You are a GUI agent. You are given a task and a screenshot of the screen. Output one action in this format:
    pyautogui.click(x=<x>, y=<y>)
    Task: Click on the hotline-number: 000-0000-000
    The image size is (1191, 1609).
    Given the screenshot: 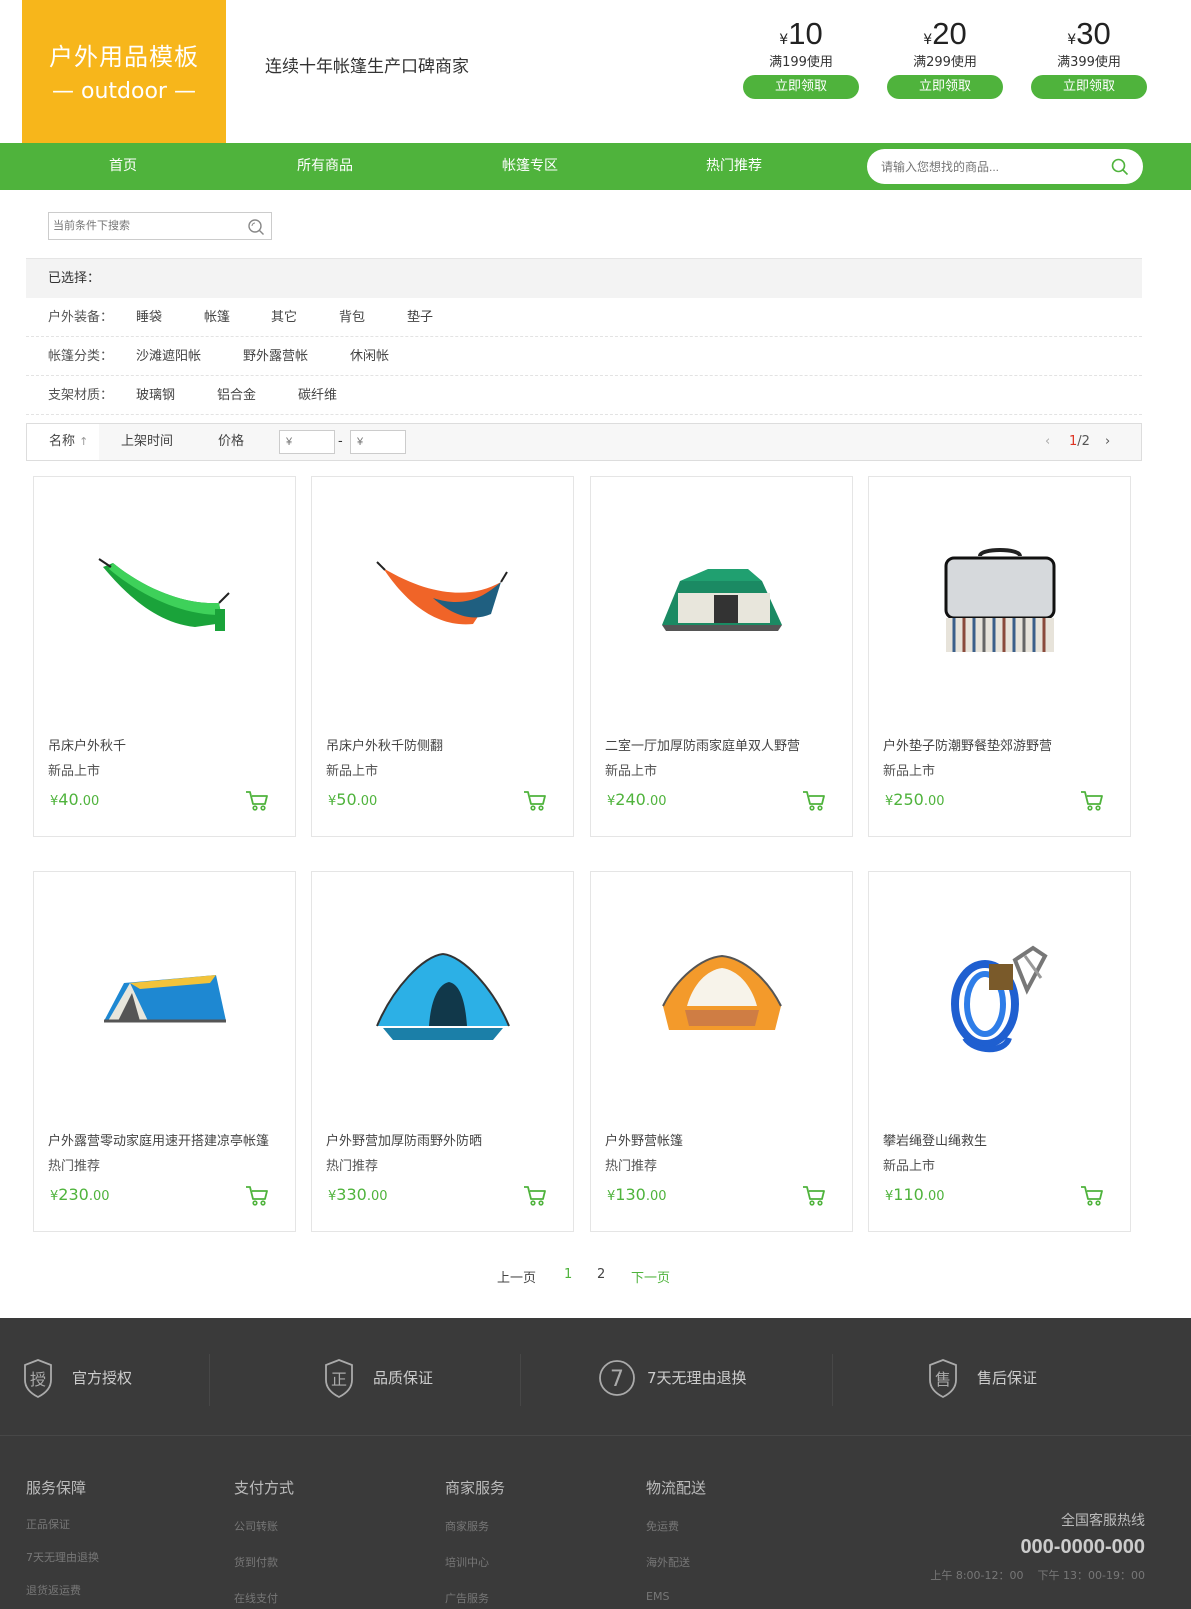 What is the action you would take?
    pyautogui.click(x=1082, y=1547)
    